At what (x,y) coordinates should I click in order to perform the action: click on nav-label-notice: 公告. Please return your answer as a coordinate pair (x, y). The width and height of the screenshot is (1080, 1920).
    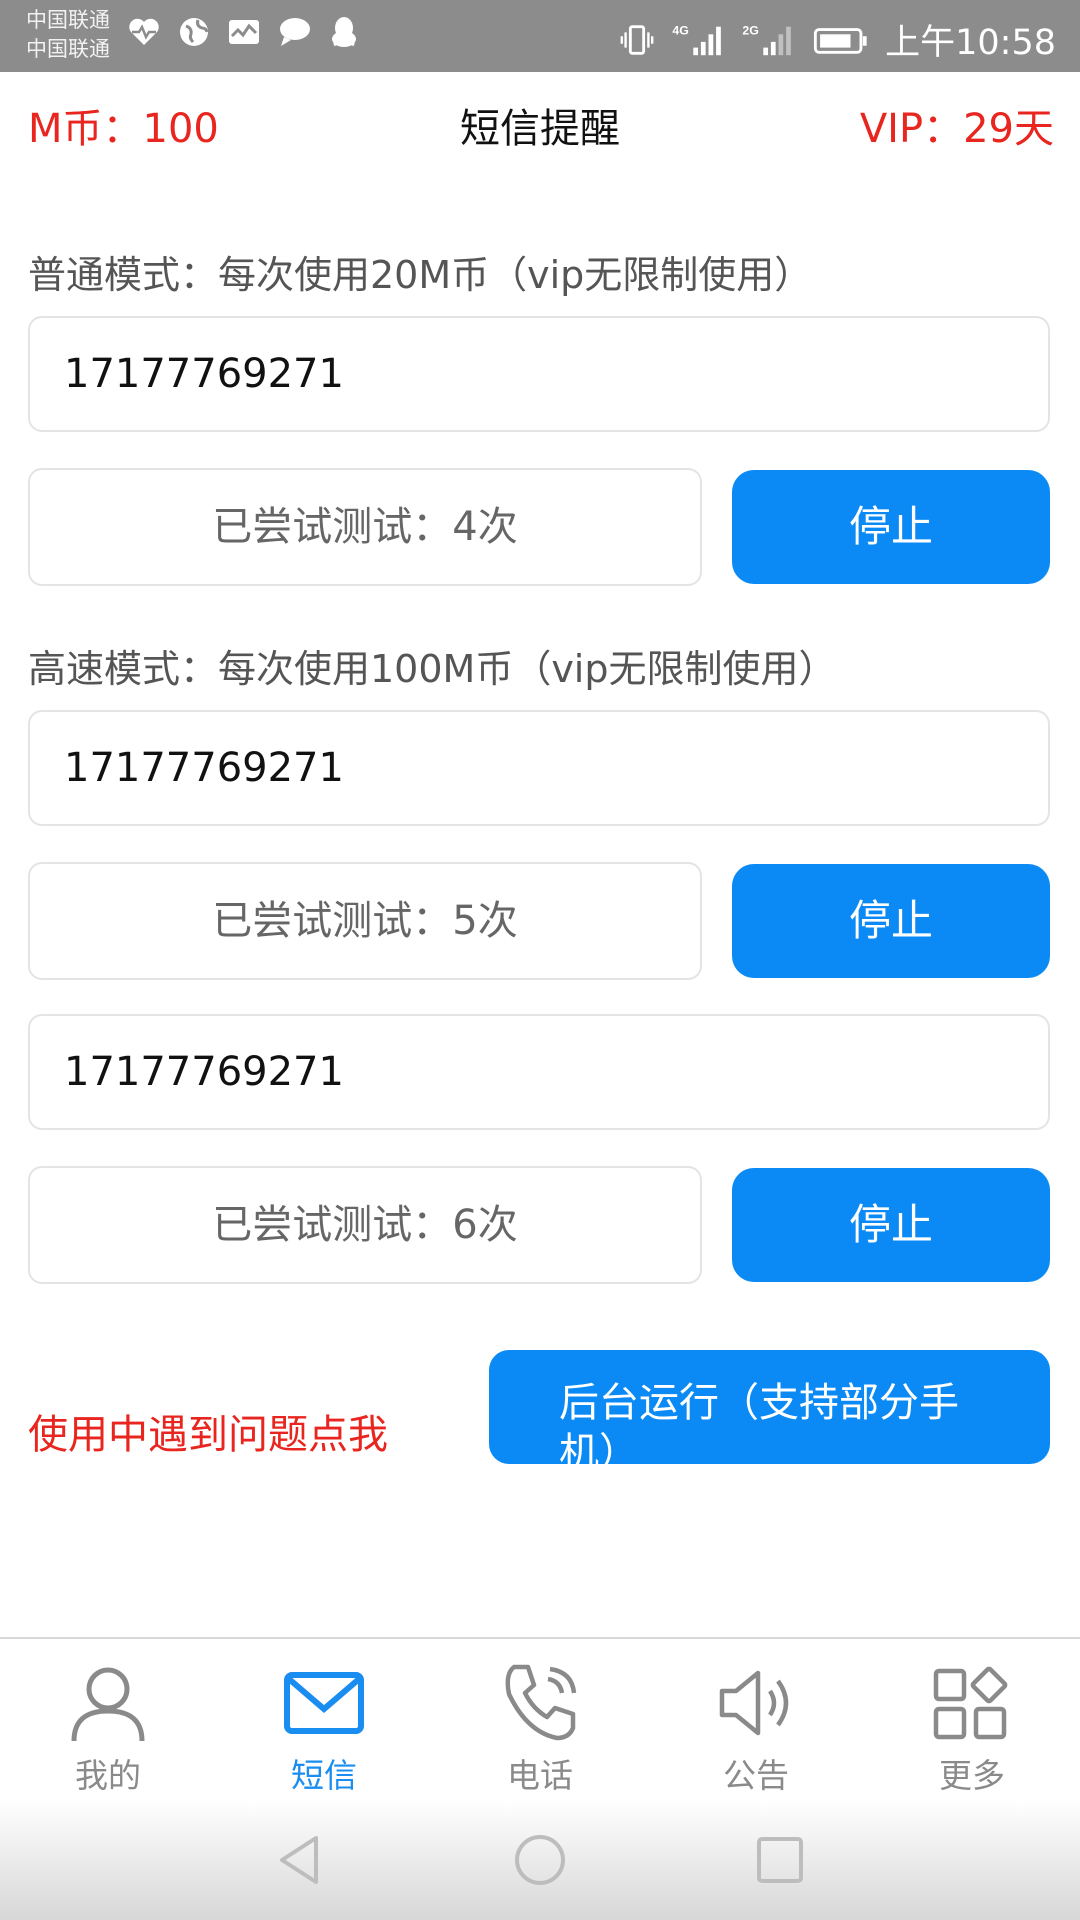
    Looking at the image, I should click on (756, 1775).